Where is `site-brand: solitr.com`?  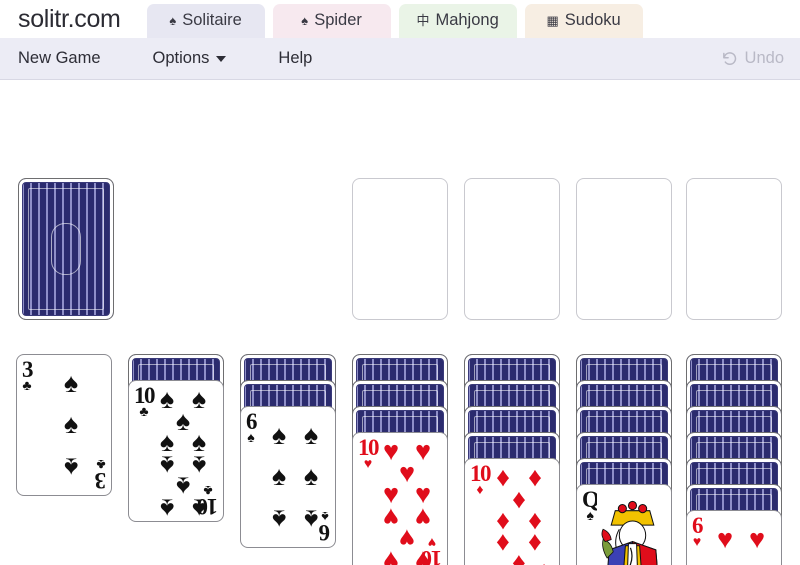
site-brand: solitr.com is located at coordinates (69, 19).